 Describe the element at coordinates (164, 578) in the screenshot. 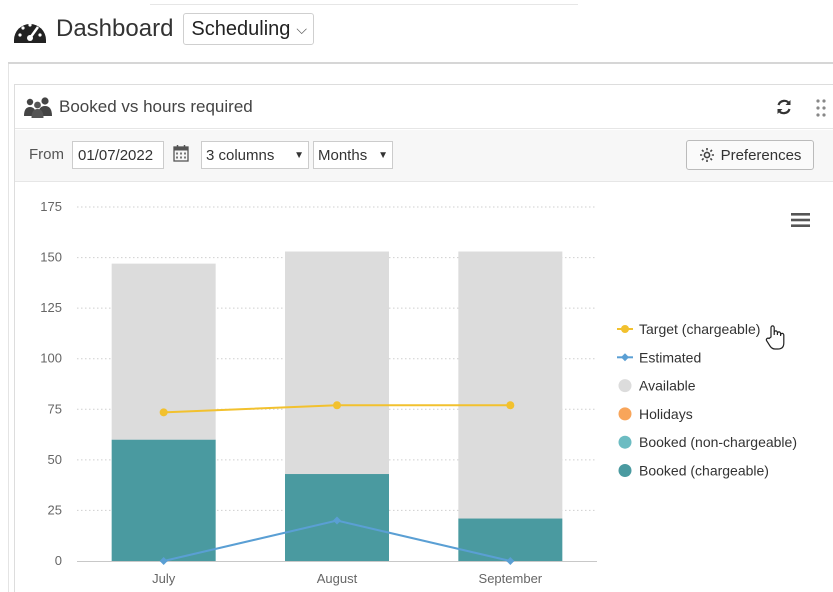

I see `x-tick-label: July` at that location.